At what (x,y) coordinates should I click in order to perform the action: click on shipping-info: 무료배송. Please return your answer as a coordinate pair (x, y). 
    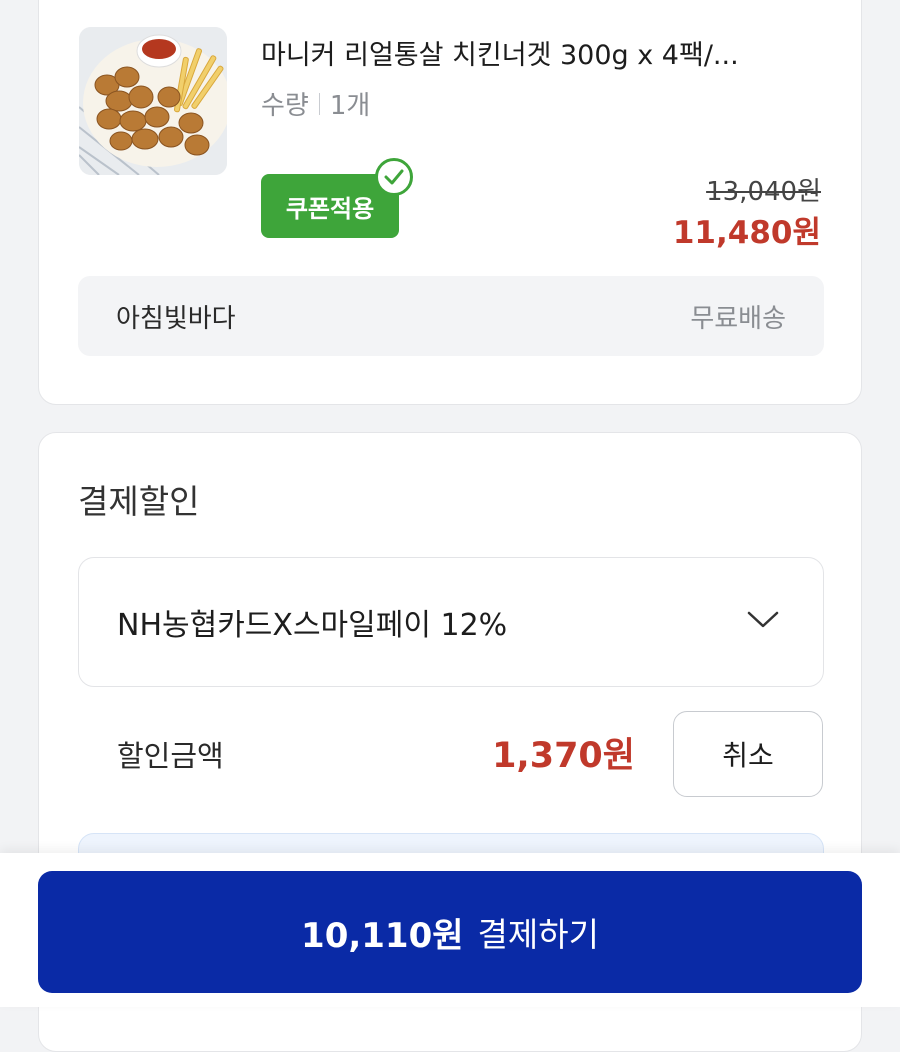
    Looking at the image, I should click on (738, 318).